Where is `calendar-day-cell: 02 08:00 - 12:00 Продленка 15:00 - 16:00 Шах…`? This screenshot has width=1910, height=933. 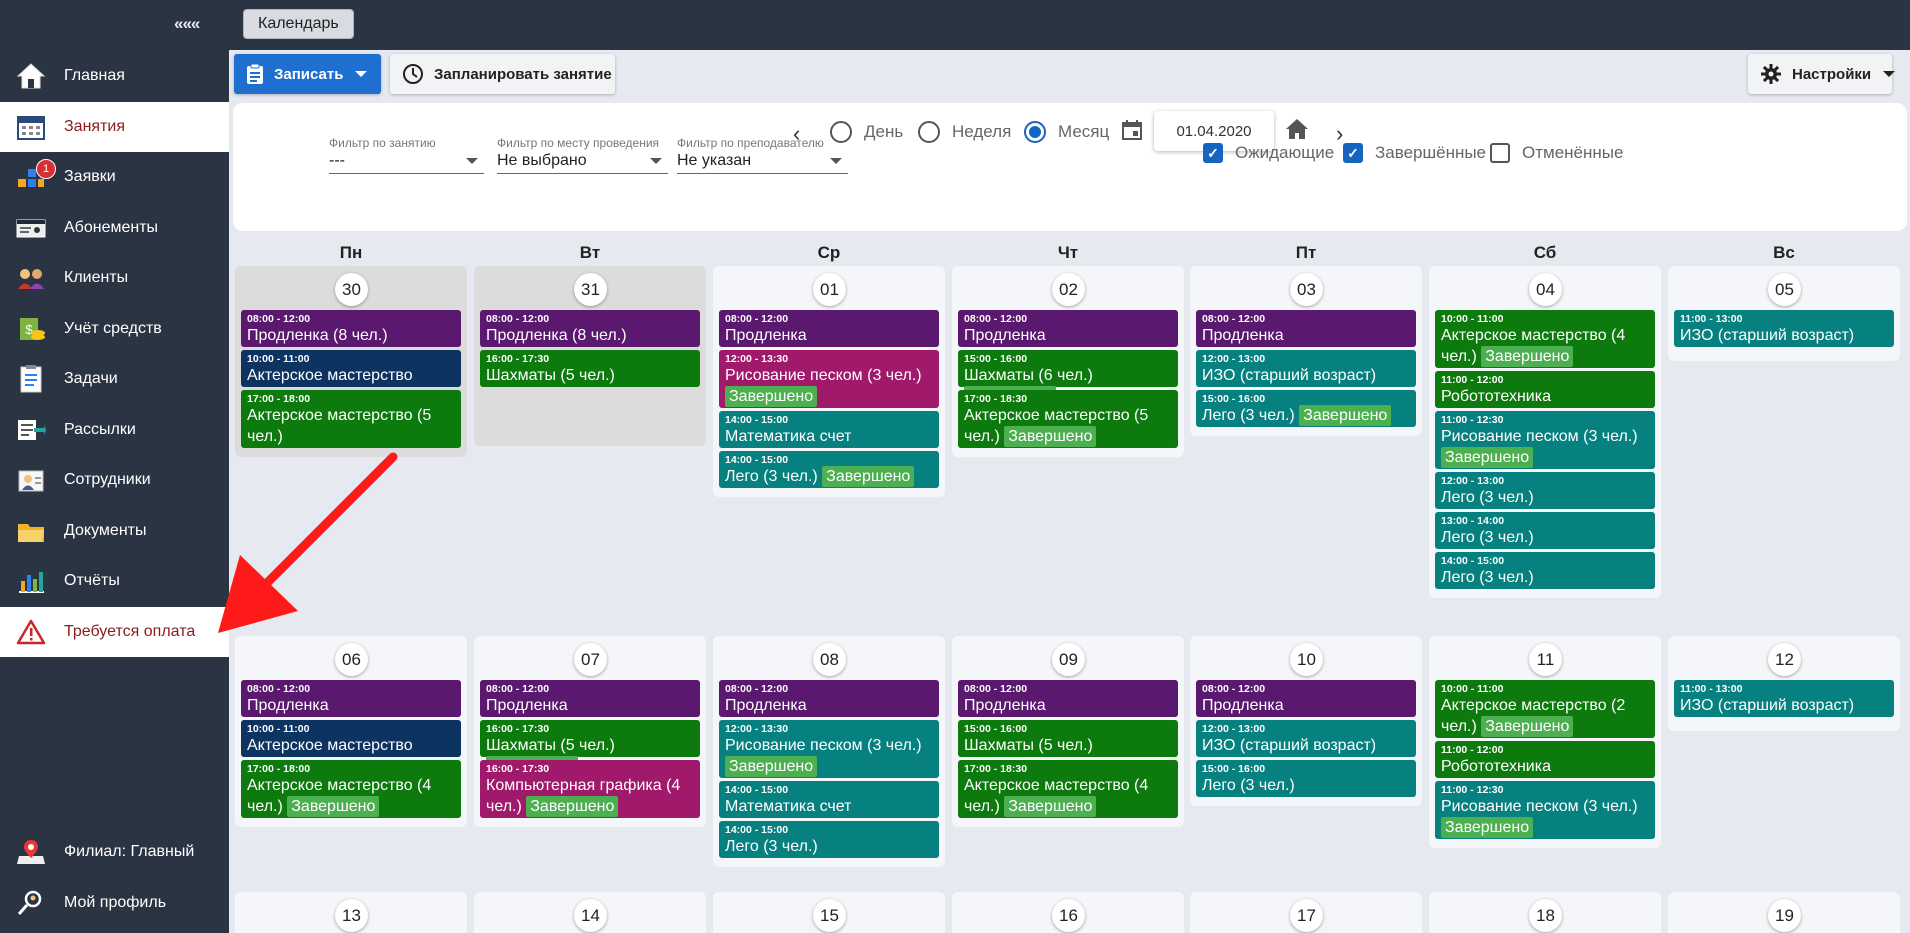
calendar-day-cell: 02 08:00 - 12:00 Продленка 15:00 - 16:00 Шах… is located at coordinates (1068, 361).